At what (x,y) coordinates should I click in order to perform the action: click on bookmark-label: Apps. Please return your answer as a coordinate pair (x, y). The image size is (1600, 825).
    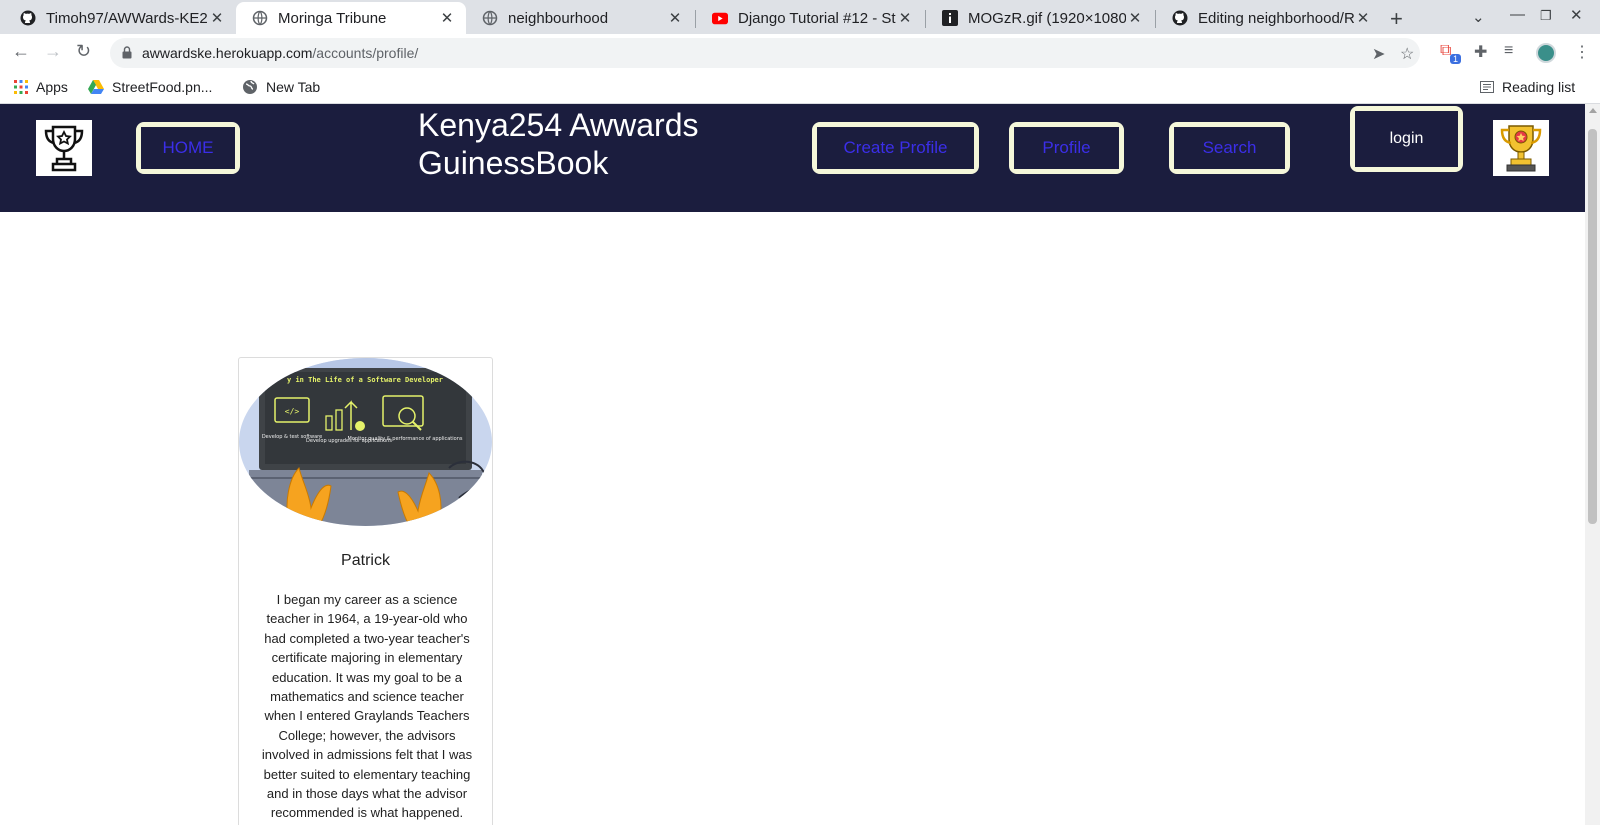
    Looking at the image, I should click on (52, 87).